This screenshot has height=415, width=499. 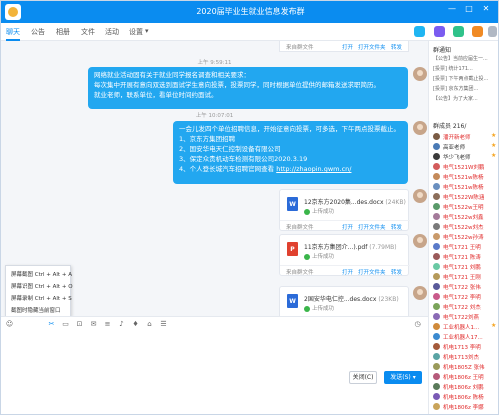 I want to click on scissors-icon: ✂, so click(x=51, y=324).